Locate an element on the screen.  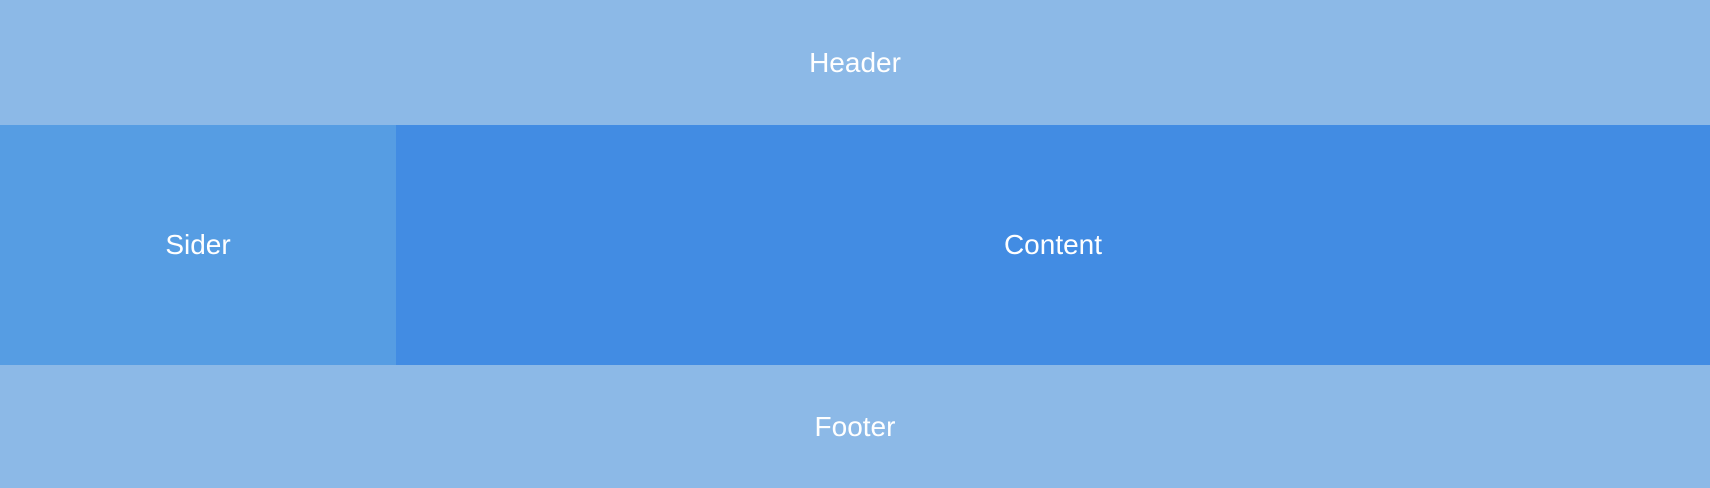
sider: Sider is located at coordinates (198, 245).